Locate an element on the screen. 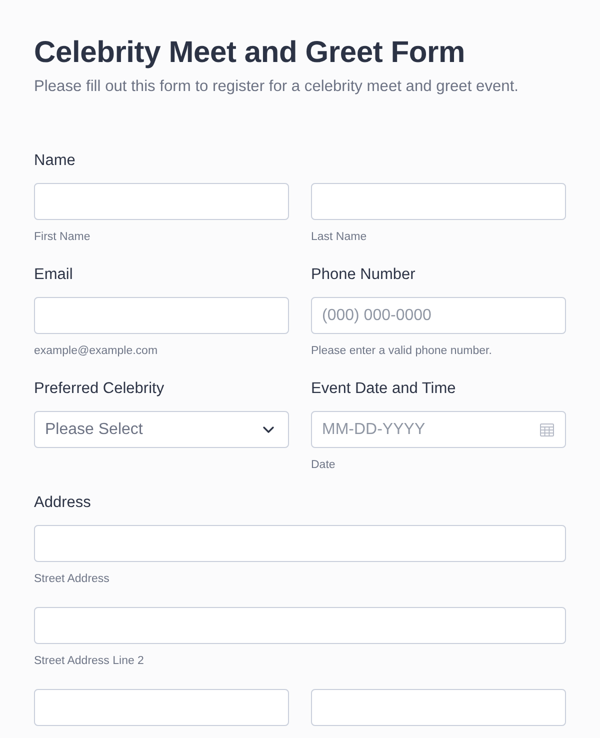 Image resolution: width=600 pixels, height=738 pixels. form-description: Please fill out this form to register for a celebrity meet and greet event. is located at coordinates (277, 87).